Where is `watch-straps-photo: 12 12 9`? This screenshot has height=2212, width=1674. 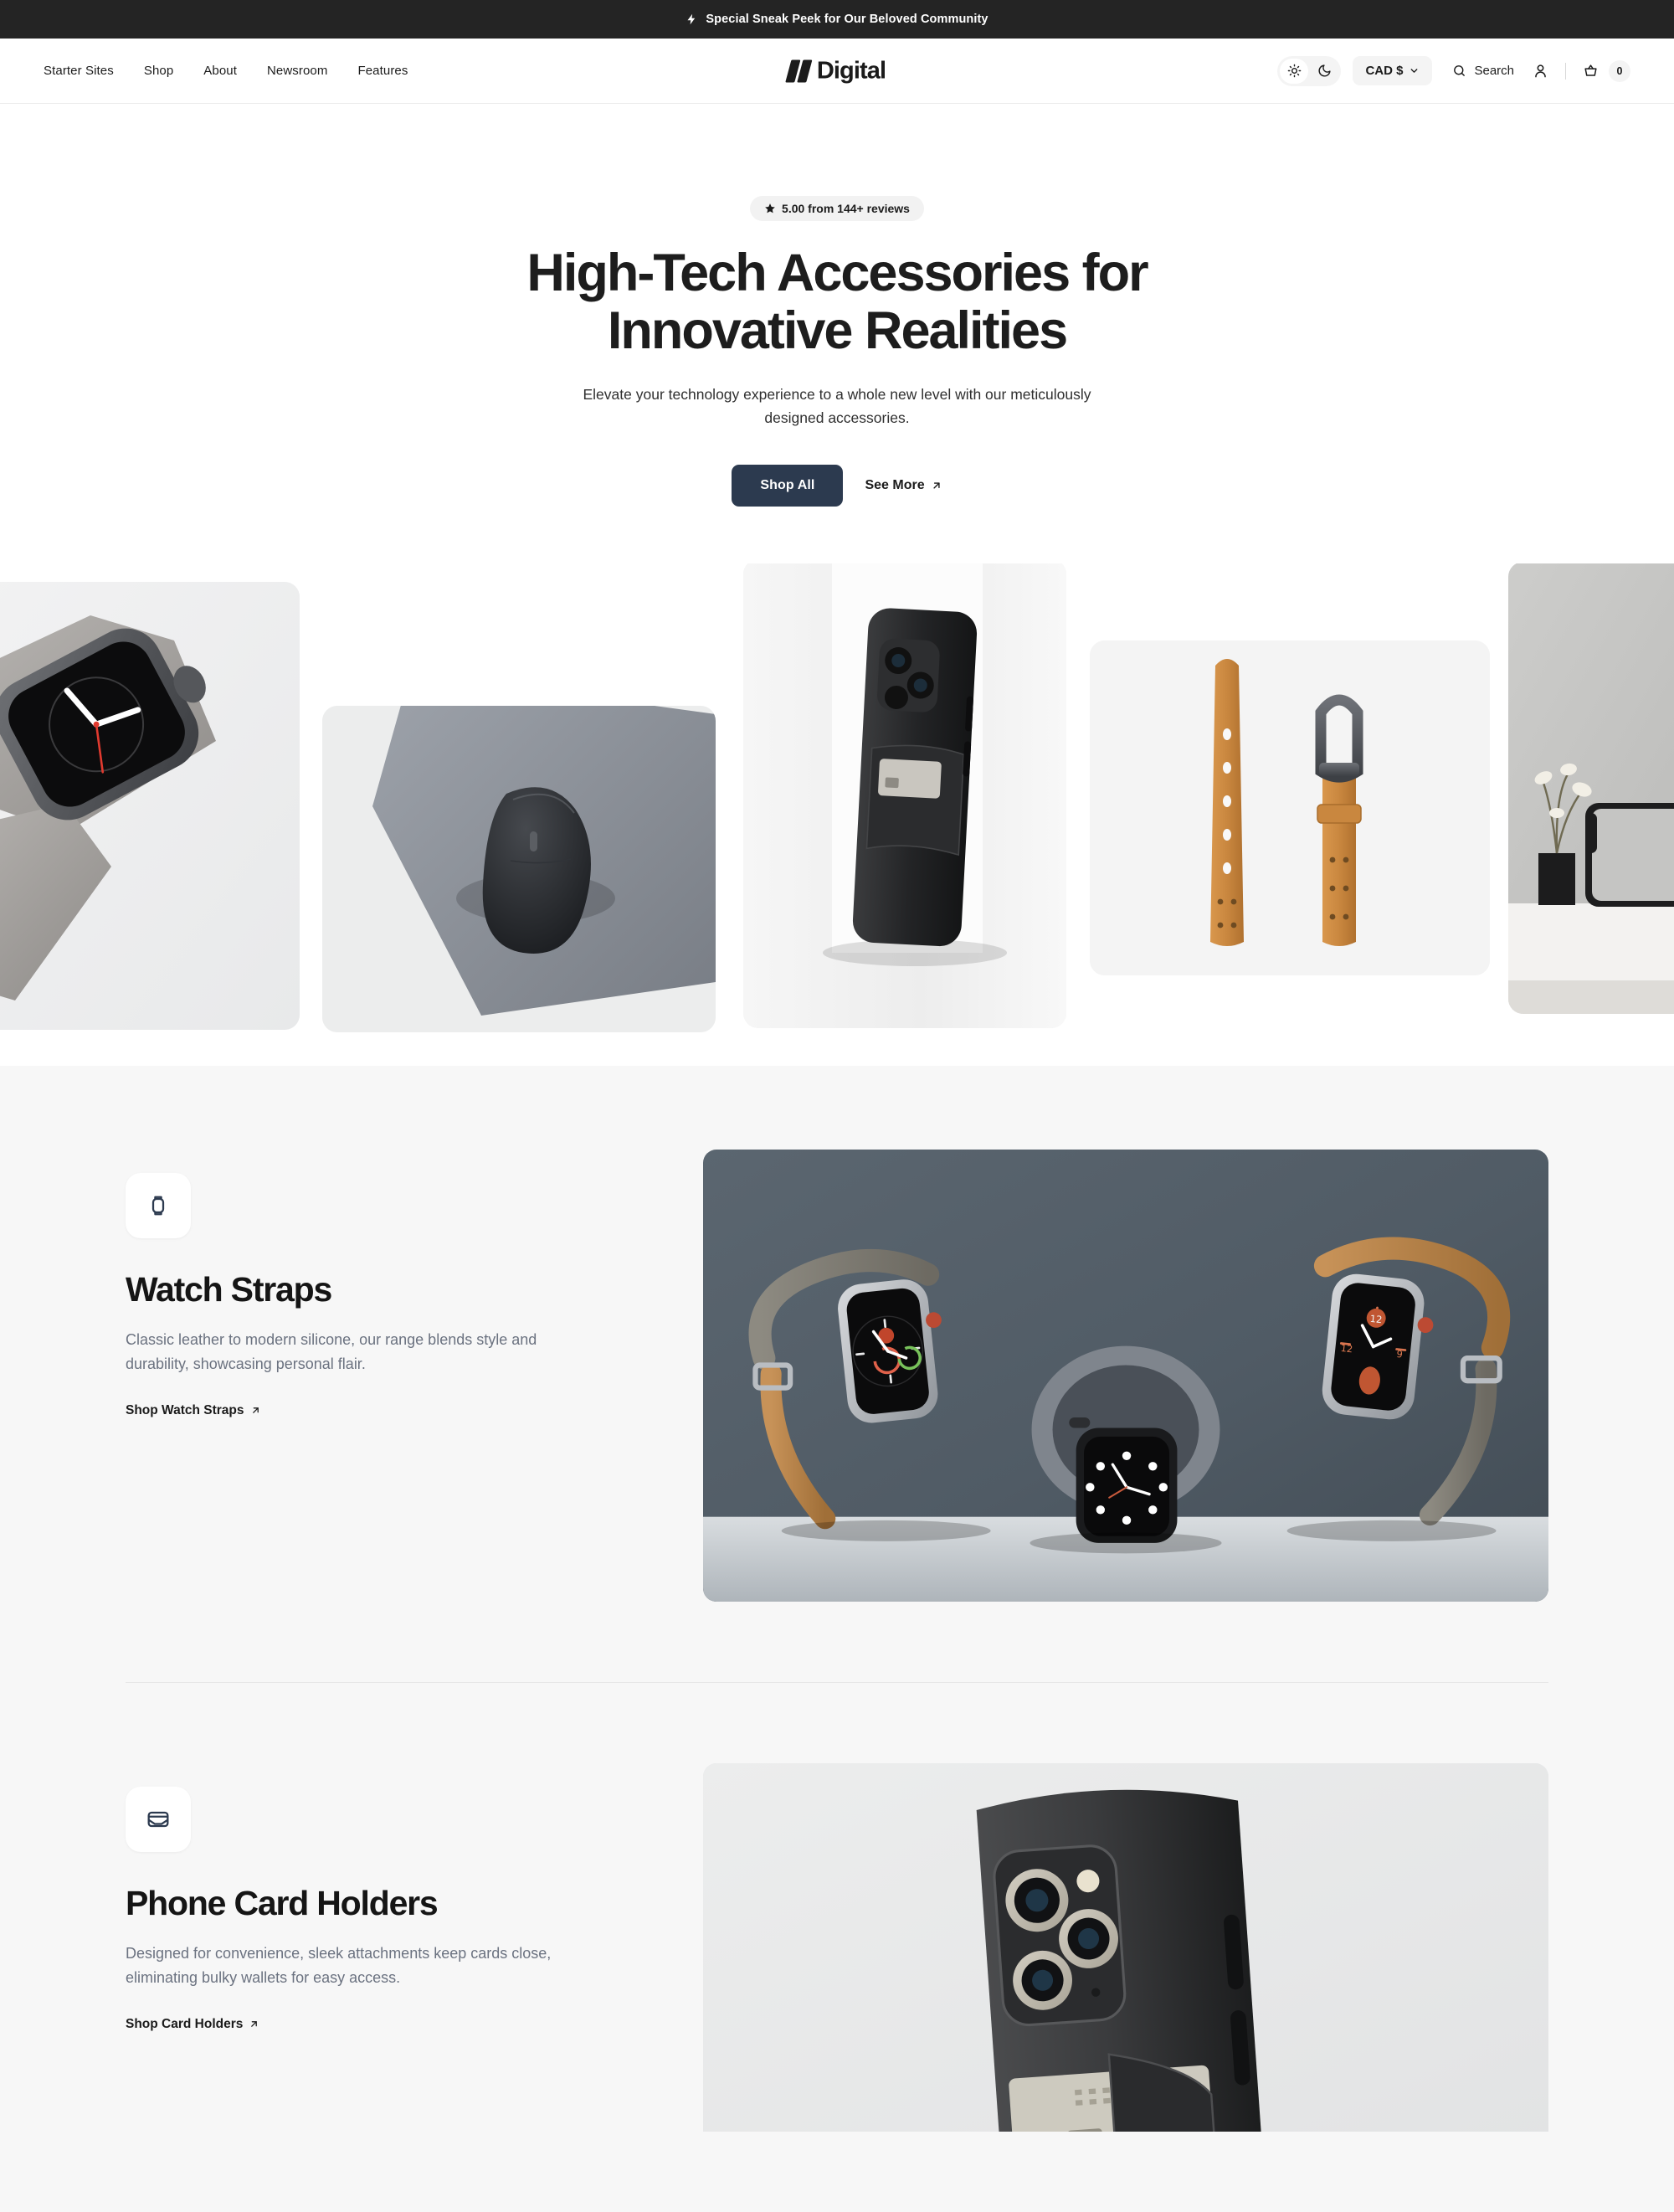 watch-straps-photo: 12 12 9 is located at coordinates (1125, 1376).